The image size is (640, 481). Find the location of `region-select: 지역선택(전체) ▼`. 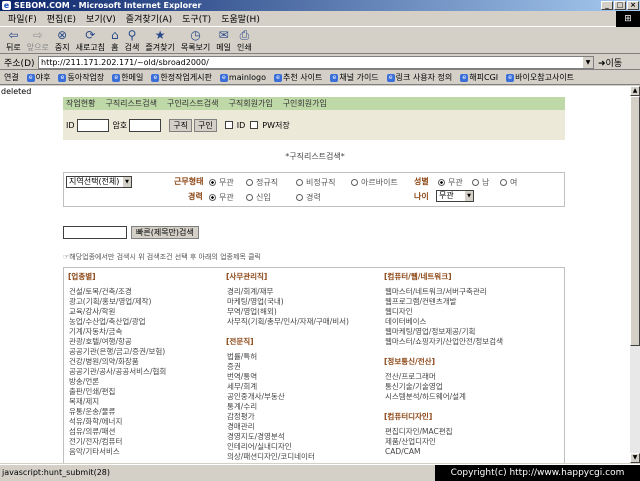

region-select: 지역선택(전체) ▼ is located at coordinates (99, 182).